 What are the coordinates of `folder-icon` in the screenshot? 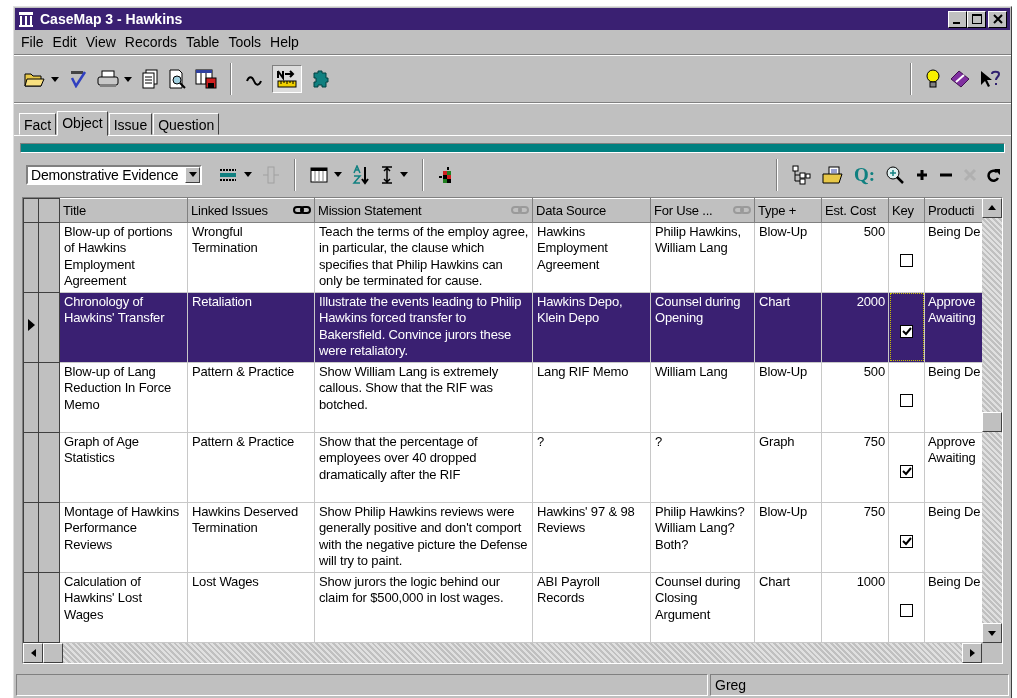 It's located at (35, 79).